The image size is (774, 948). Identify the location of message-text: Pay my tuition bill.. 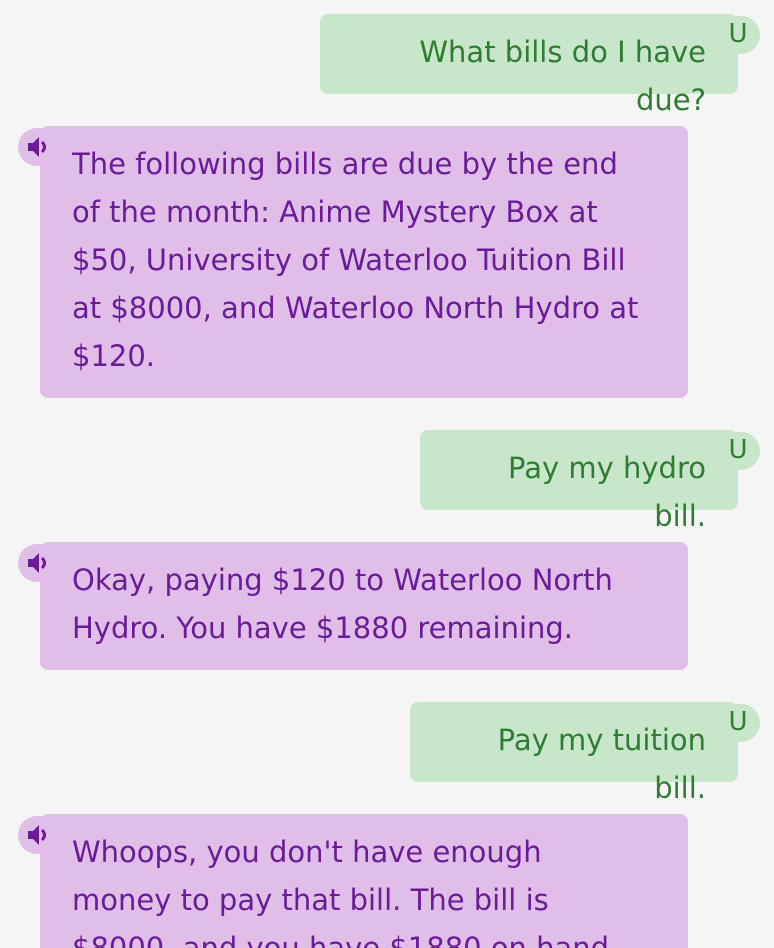
(601, 764).